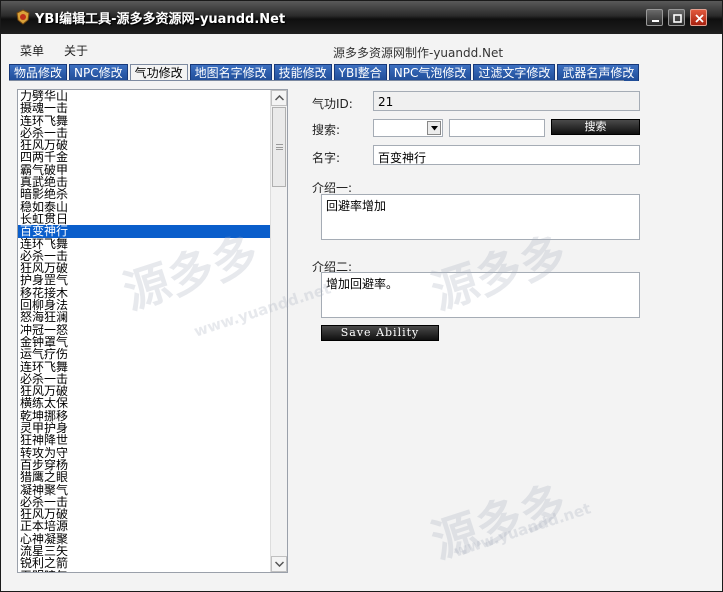 The image size is (723, 592). I want to click on name-field: 百变神行, so click(506, 155).